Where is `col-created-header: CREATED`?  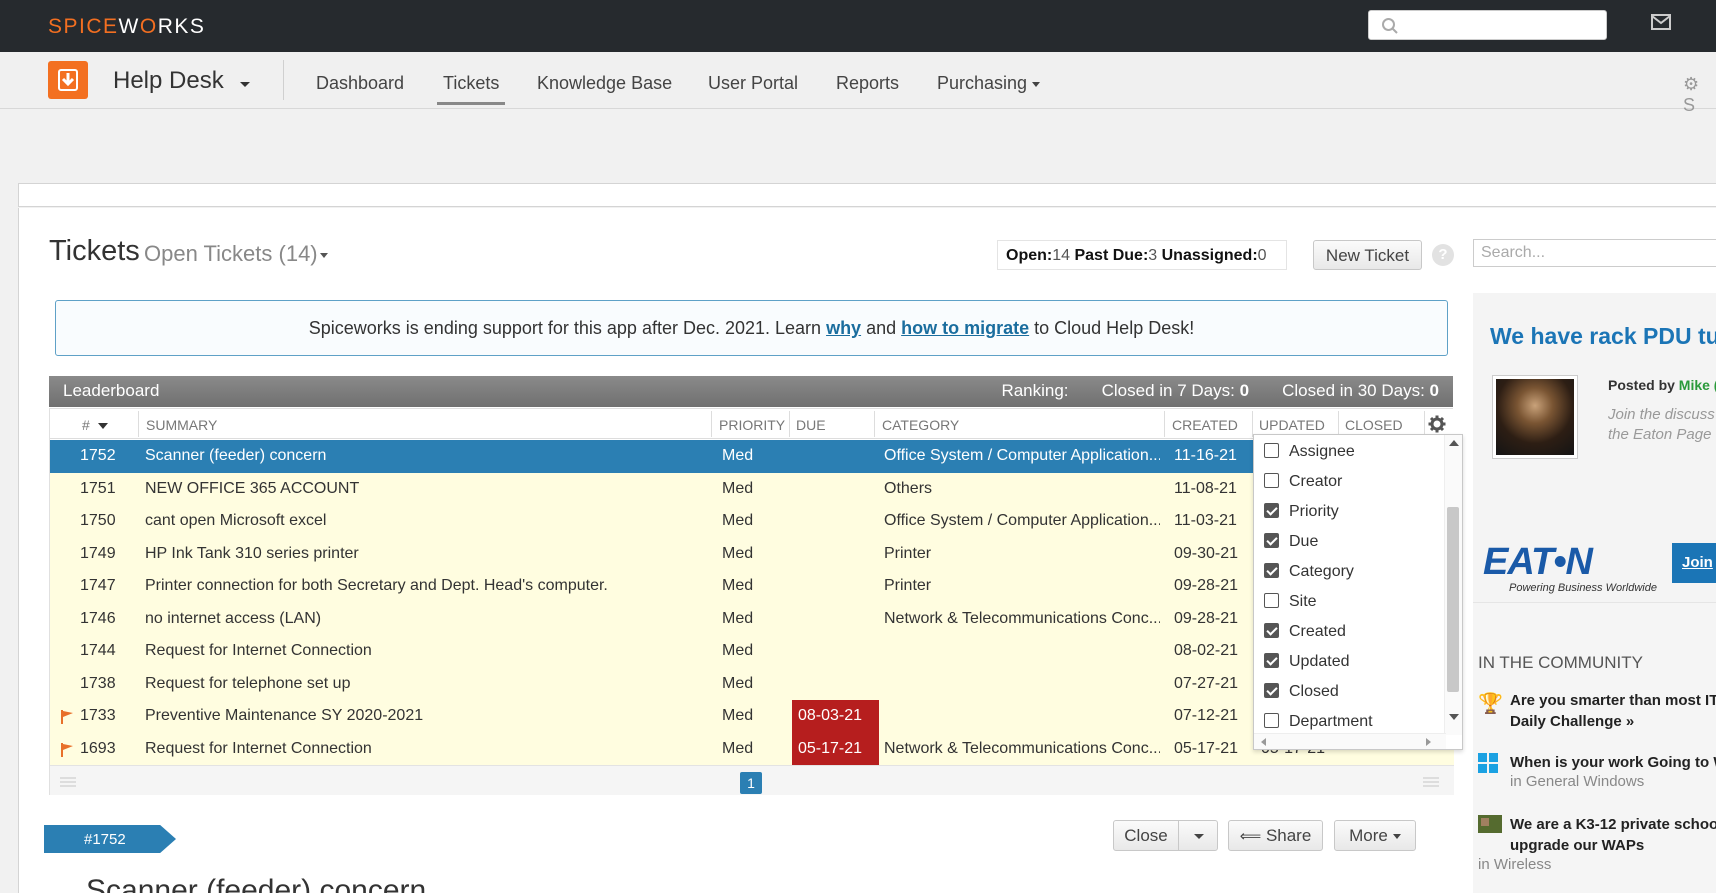 col-created-header: CREATED is located at coordinates (1205, 425).